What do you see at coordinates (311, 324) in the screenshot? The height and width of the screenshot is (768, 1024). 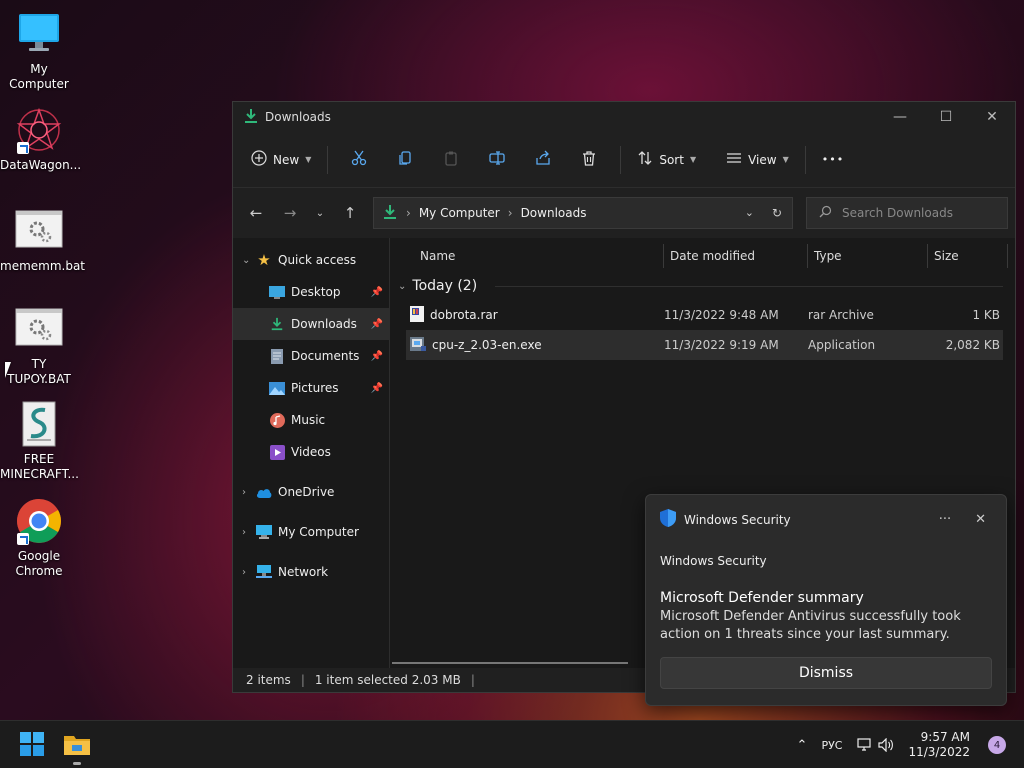 I see `nav-downloads: Downloads 📌` at bounding box center [311, 324].